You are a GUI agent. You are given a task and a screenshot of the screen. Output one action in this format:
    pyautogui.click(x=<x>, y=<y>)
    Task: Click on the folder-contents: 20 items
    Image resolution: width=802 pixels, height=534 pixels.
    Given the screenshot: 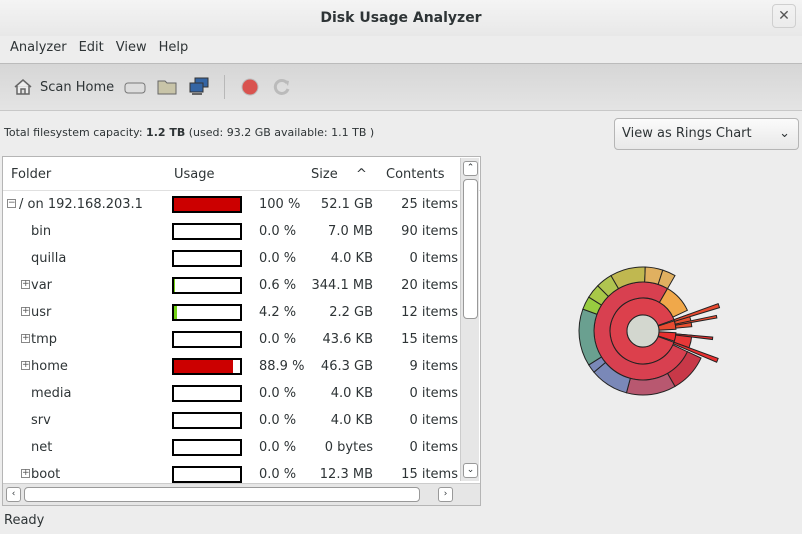 What is the action you would take?
    pyautogui.click(x=429, y=285)
    